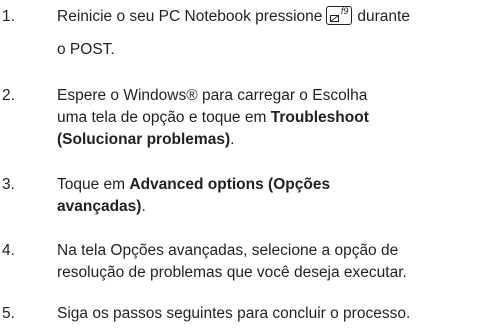 The width and height of the screenshot is (494, 329). Describe the element at coordinates (190, 16) in the screenshot. I see `step-text-part: Reinicie o seu PC Notebook pressione` at that location.